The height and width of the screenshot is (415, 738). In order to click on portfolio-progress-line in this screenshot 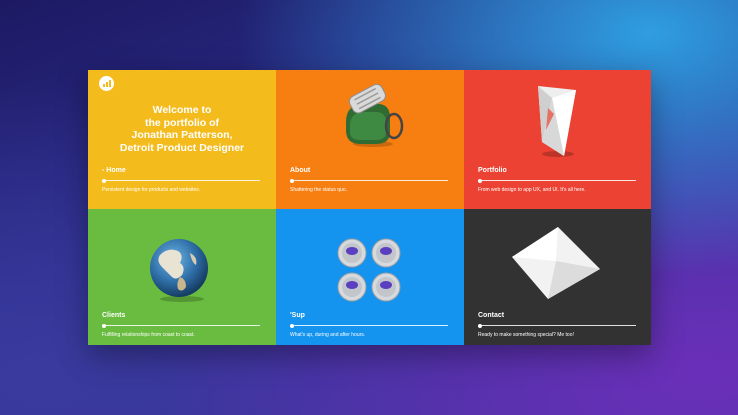, I will do `click(557, 180)`.